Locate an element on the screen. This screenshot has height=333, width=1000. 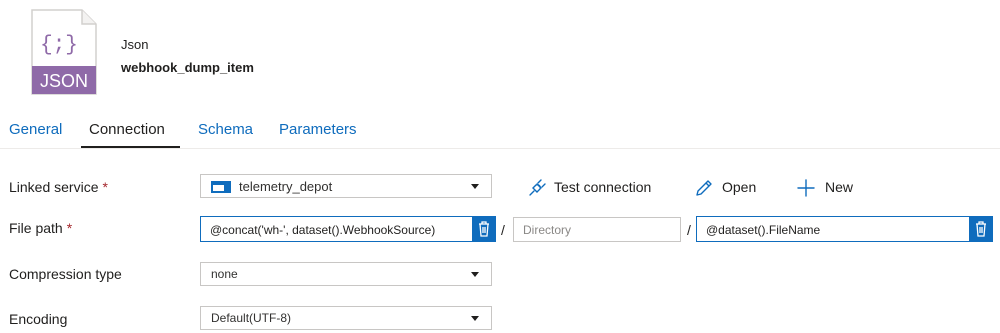
directory-input: Directory is located at coordinates (597, 229).